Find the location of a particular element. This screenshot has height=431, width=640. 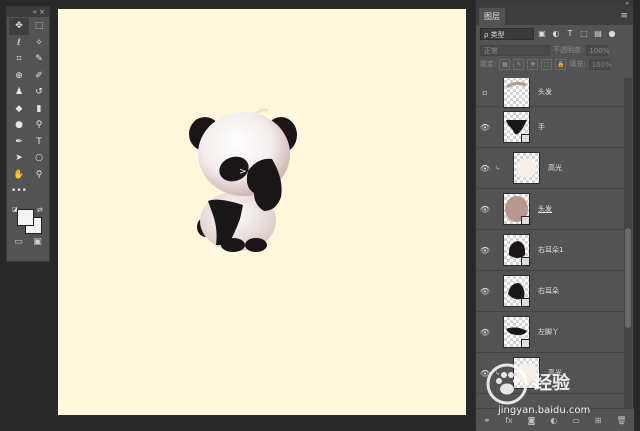

shape-filter-icon: ⬚ is located at coordinates (584, 34).